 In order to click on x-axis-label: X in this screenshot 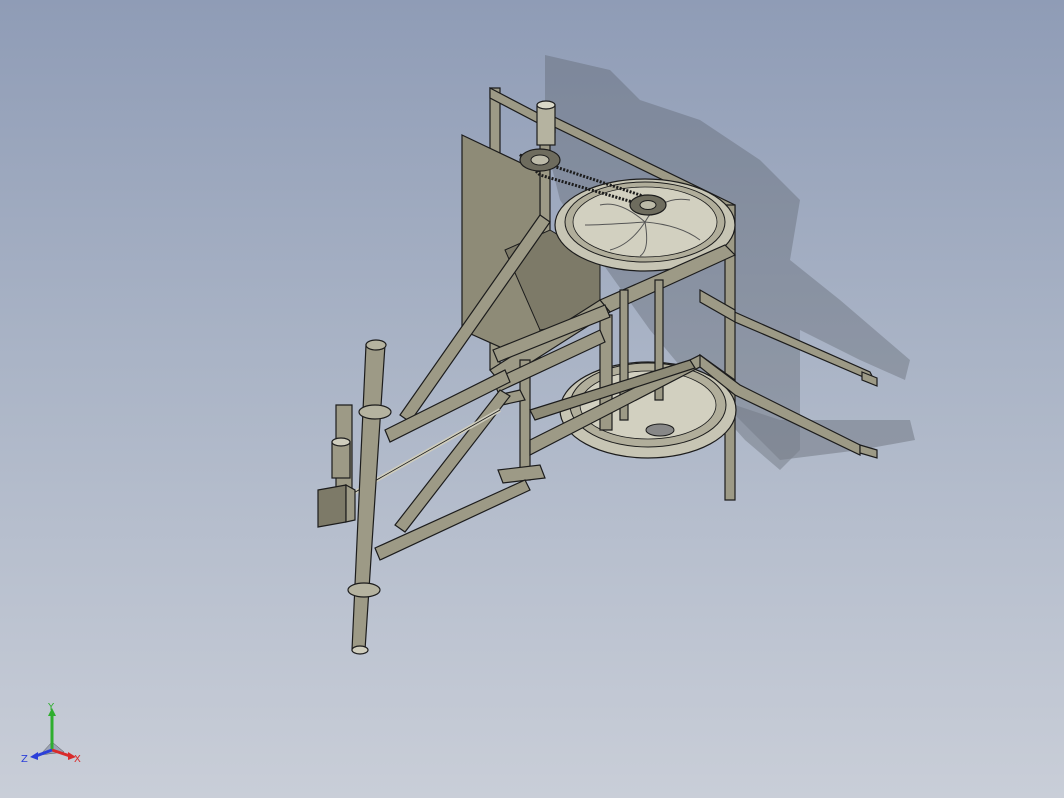, I will do `click(77, 759)`.